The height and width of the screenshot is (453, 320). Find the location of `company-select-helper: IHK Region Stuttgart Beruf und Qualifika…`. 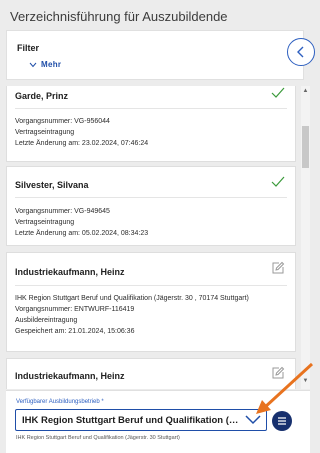

company-select-helper: IHK Region Stuttgart Beruf und Qualifika… is located at coordinates (98, 438).